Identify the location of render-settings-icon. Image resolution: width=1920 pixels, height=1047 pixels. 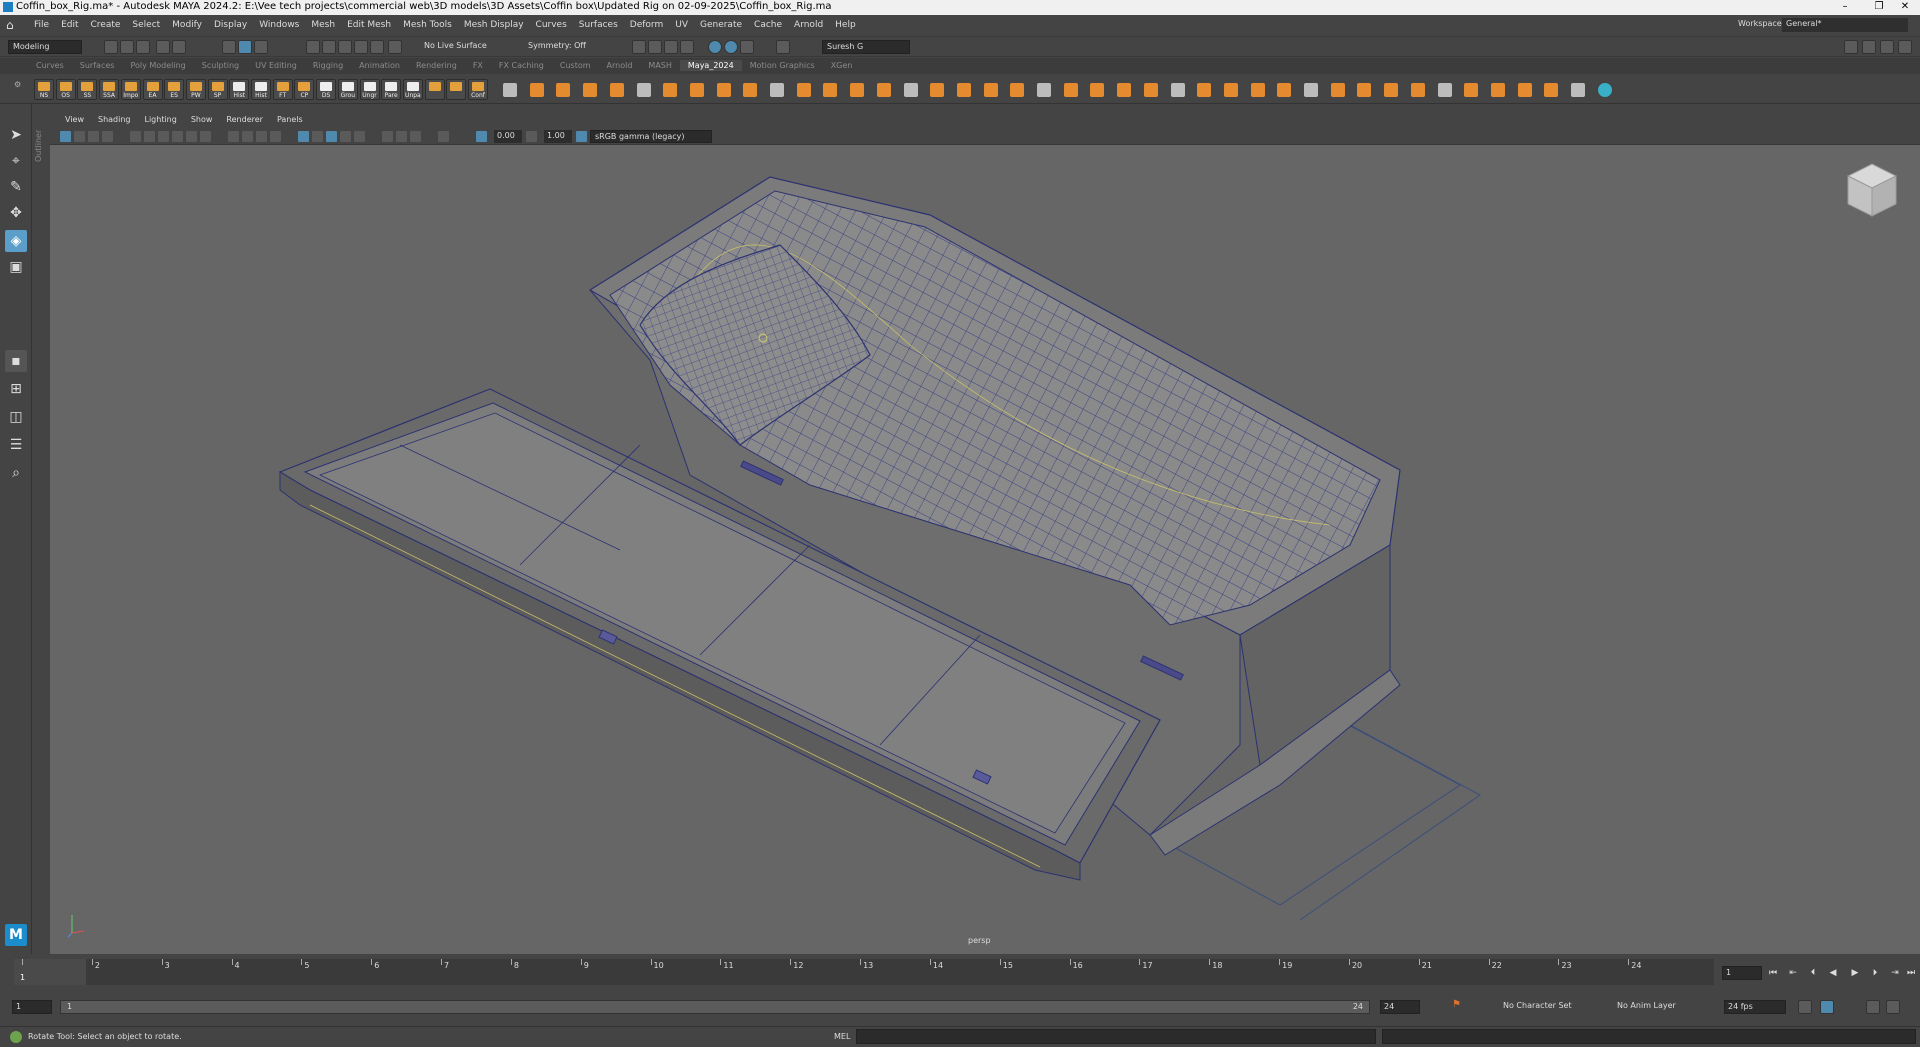
(687, 47).